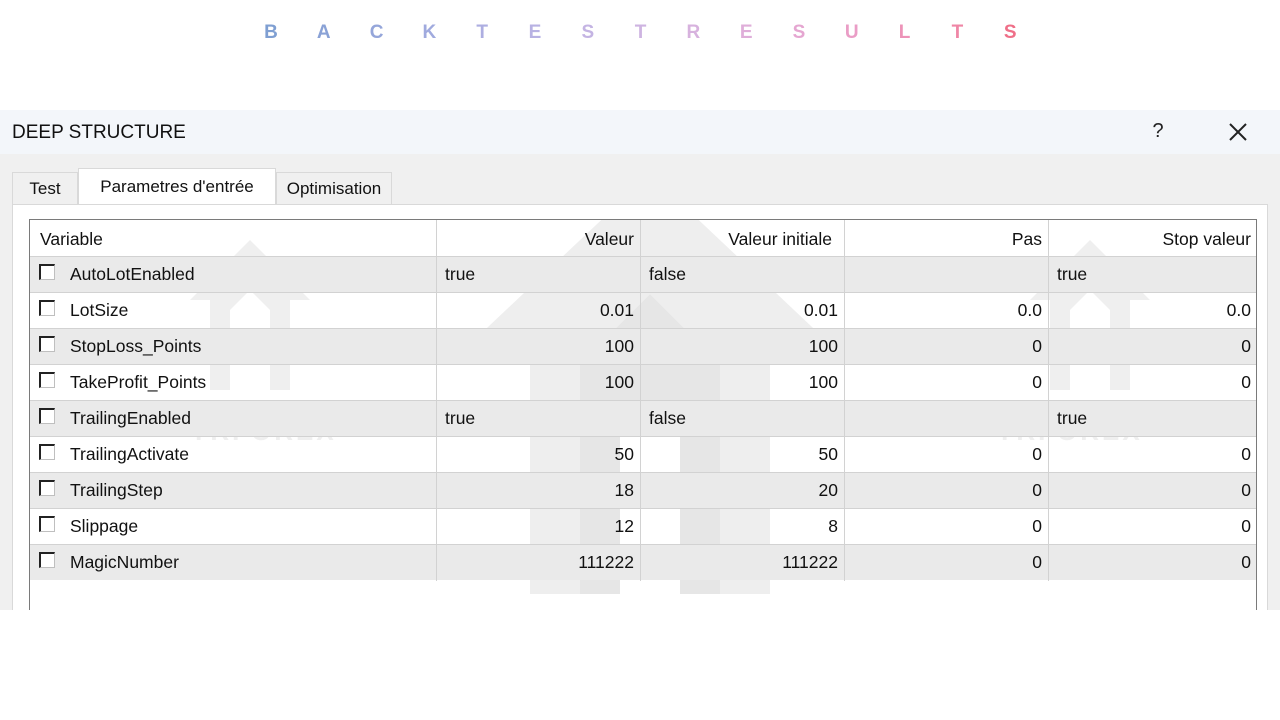  I want to click on banner-letter: B, so click(271, 32).